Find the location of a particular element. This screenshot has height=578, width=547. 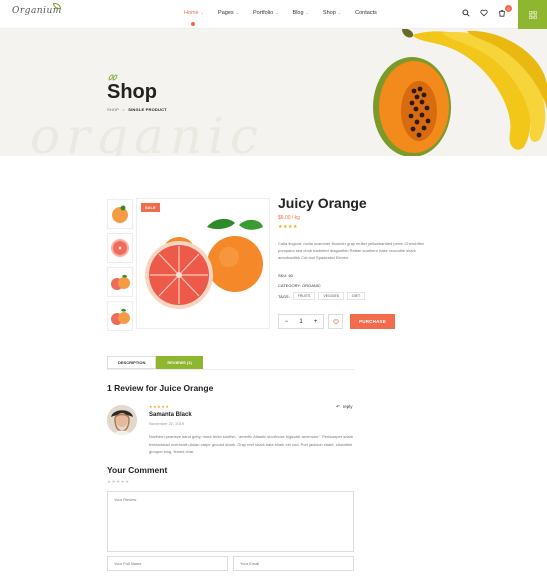

nav-shop-label: Shop is located at coordinates (329, 13).